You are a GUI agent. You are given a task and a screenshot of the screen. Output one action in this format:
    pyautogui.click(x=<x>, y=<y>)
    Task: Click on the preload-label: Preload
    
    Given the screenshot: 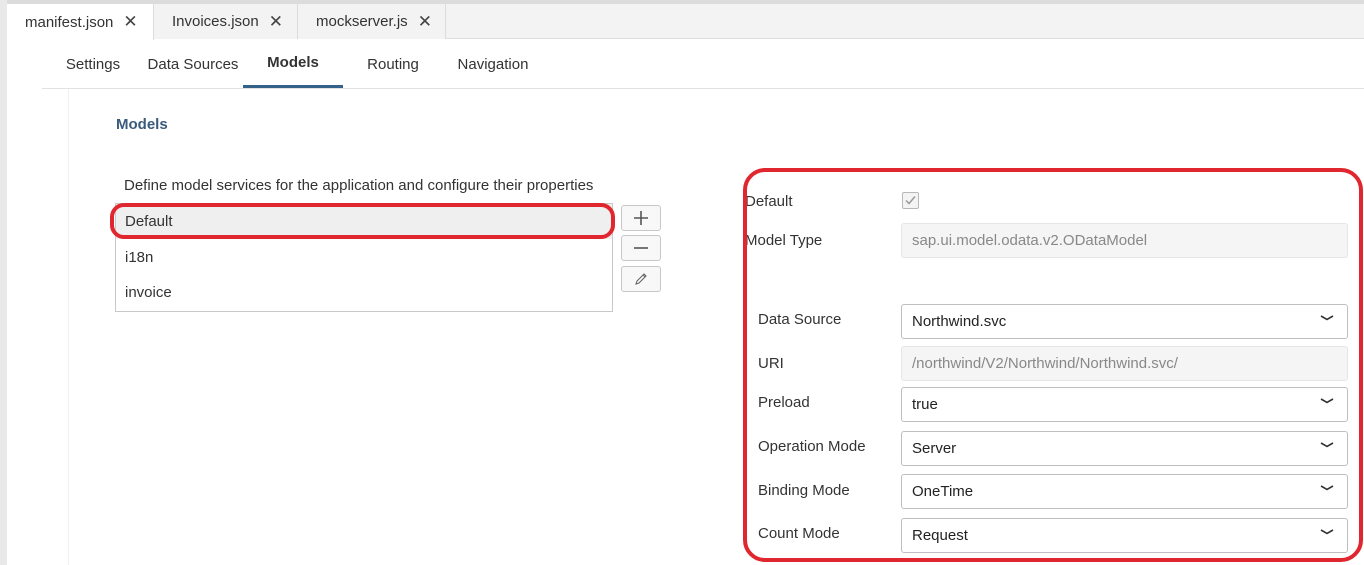 What is the action you would take?
    pyautogui.click(x=784, y=402)
    